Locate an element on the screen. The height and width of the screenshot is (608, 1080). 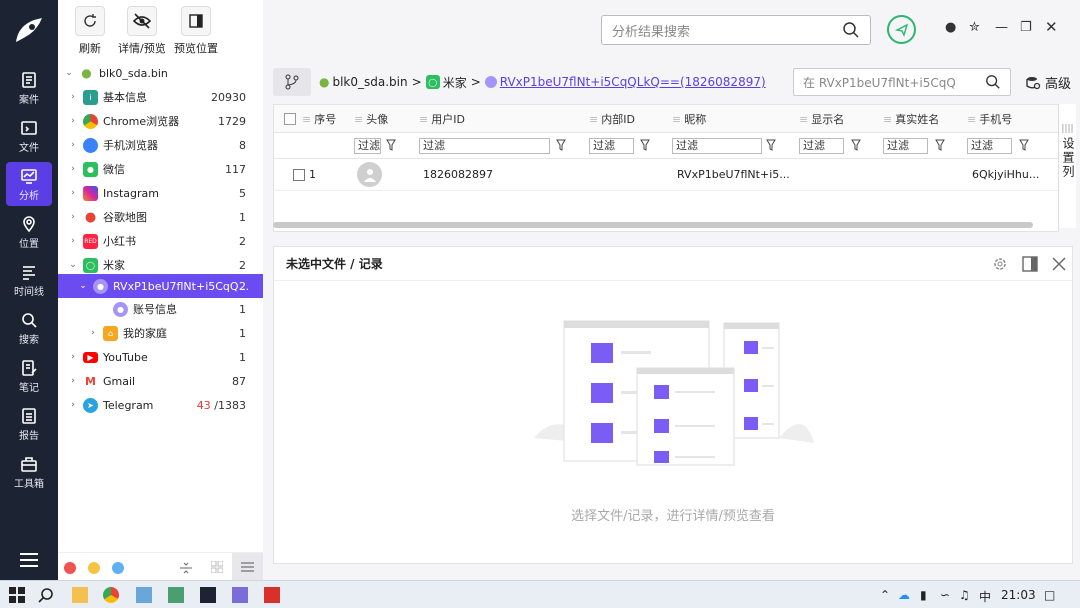
filter-display-name-input: 过滤 is located at coordinates (821, 146).